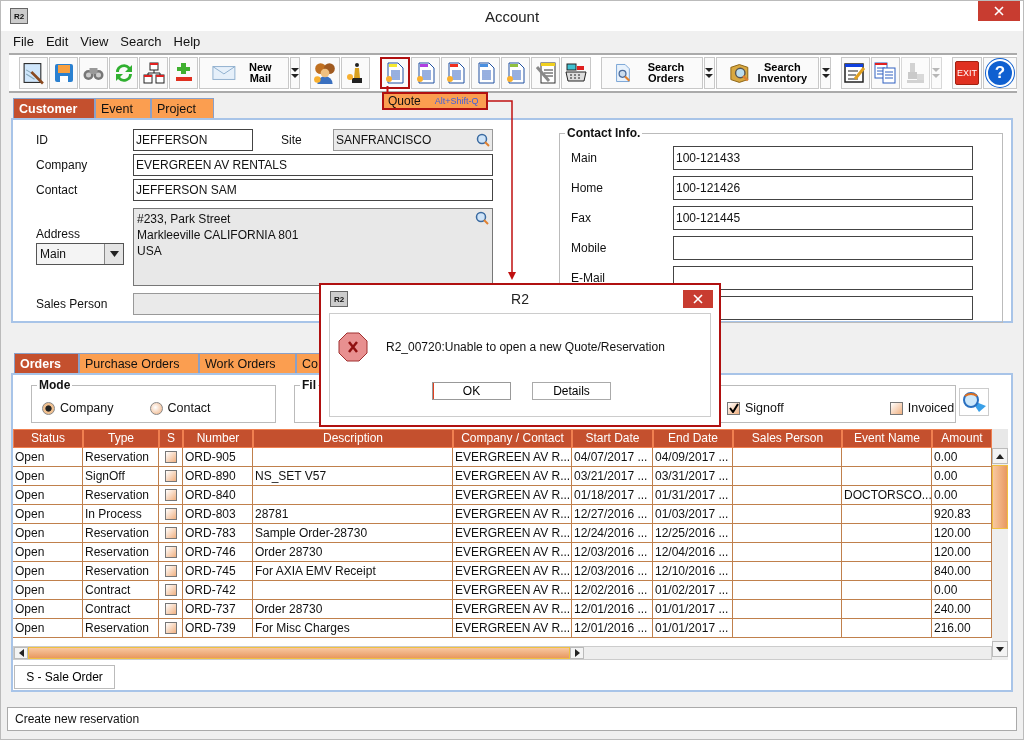 This screenshot has width=1024, height=740. What do you see at coordinates (72, 304) in the screenshot?
I see `field-label: Sales Person` at bounding box center [72, 304].